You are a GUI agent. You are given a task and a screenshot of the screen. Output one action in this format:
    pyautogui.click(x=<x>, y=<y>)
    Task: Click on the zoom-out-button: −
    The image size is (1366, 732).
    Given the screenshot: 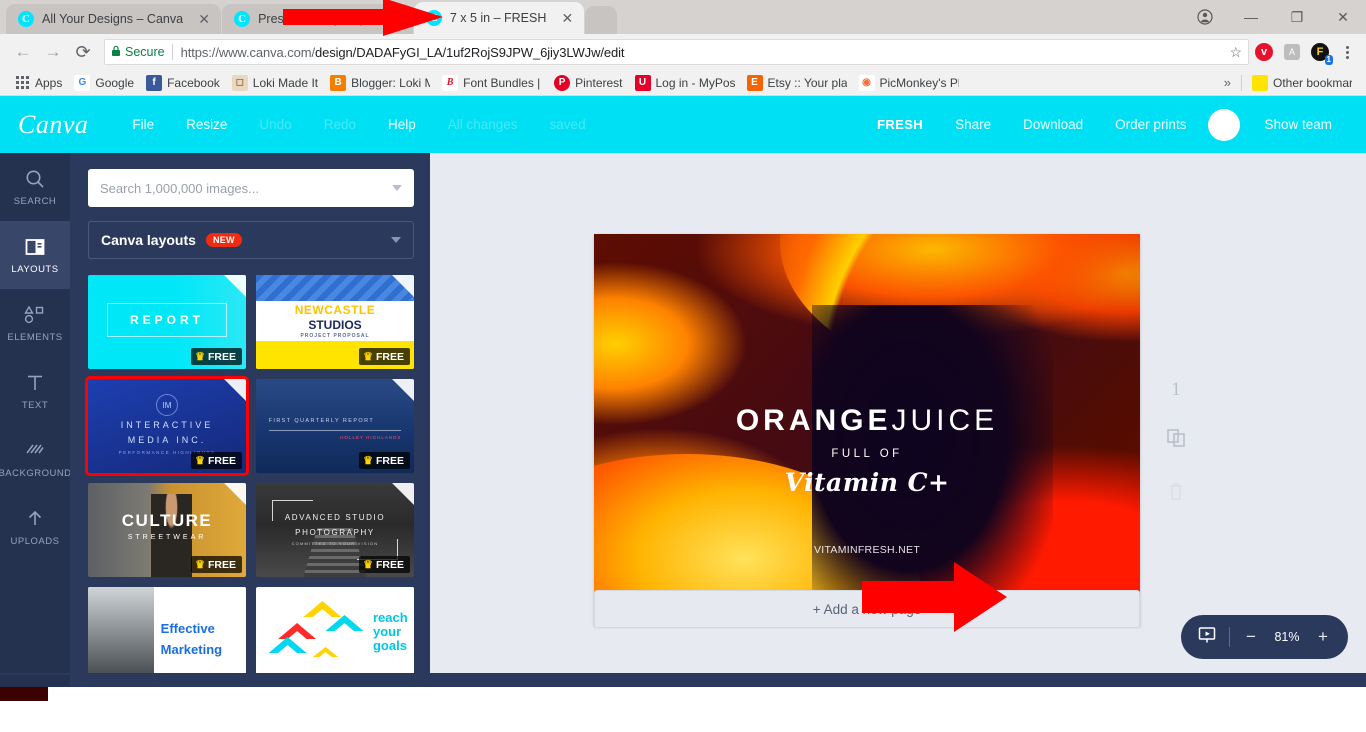 What is the action you would take?
    pyautogui.click(x=1251, y=637)
    